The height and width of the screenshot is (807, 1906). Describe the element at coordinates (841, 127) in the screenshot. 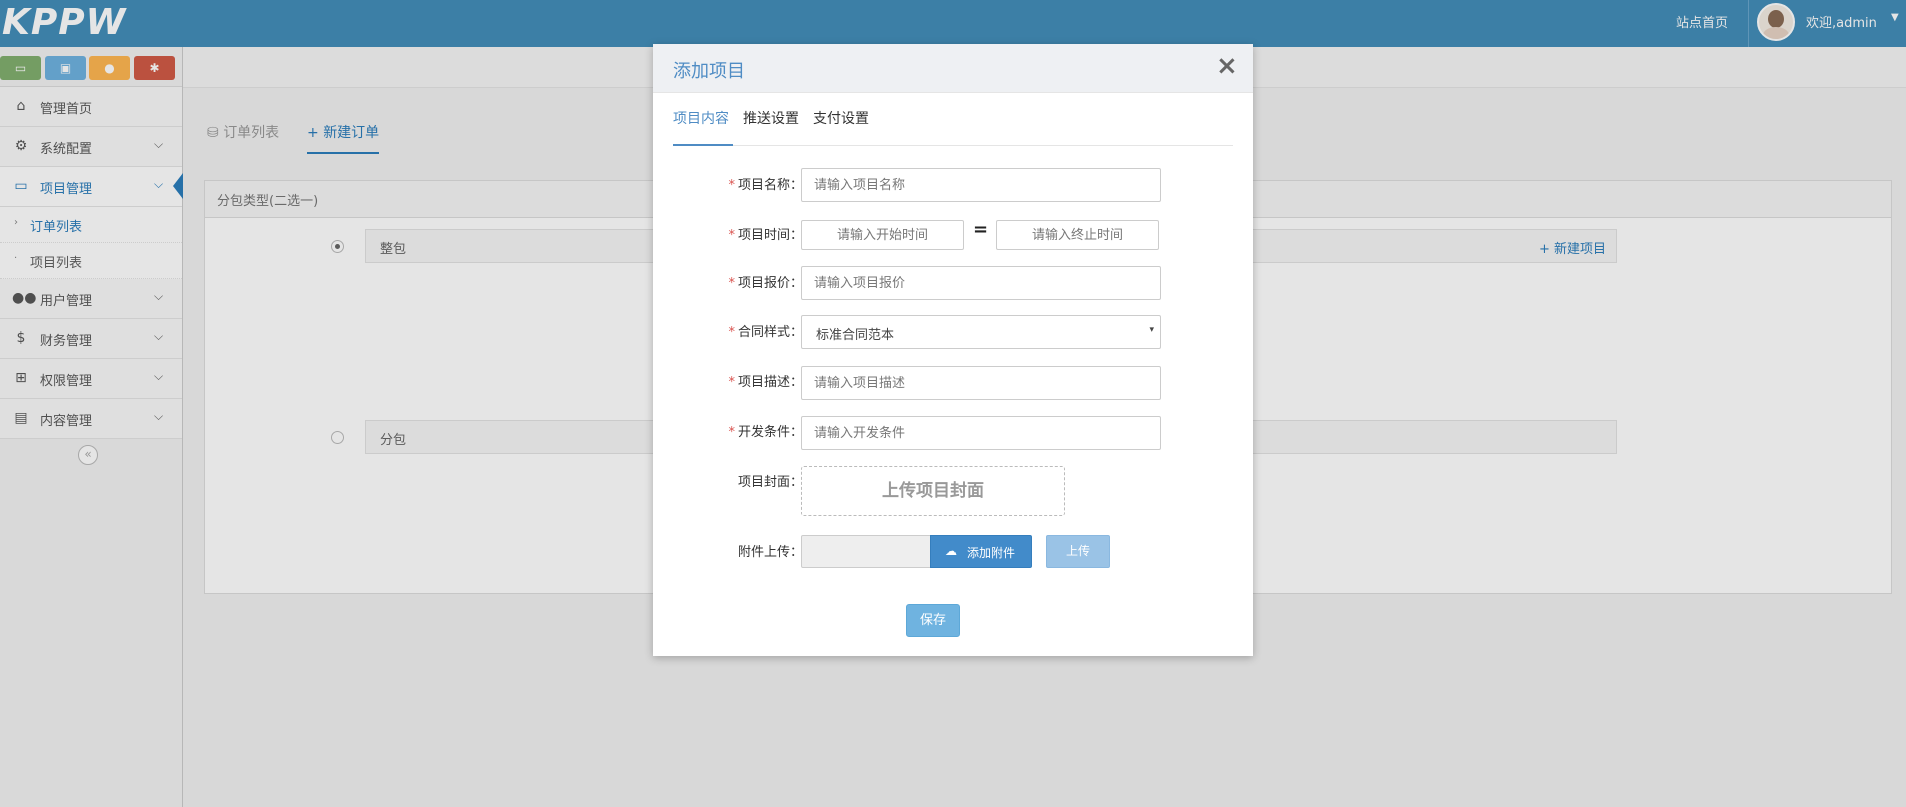

I see `tab-payment-settings: 支付设置` at that location.